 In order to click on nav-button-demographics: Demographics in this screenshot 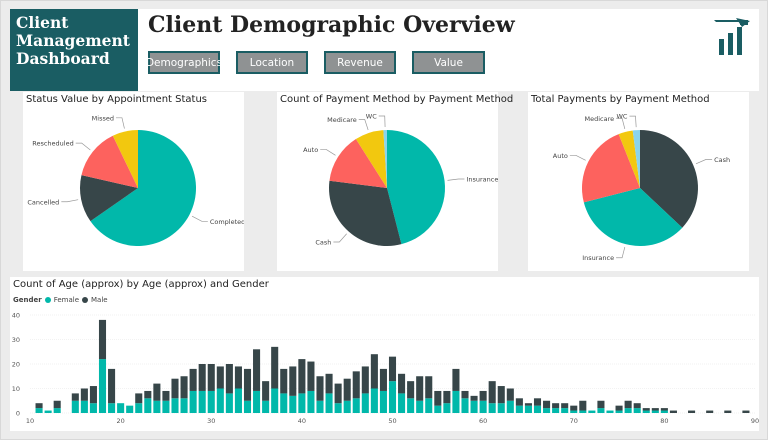, I will do `click(184, 62)`.